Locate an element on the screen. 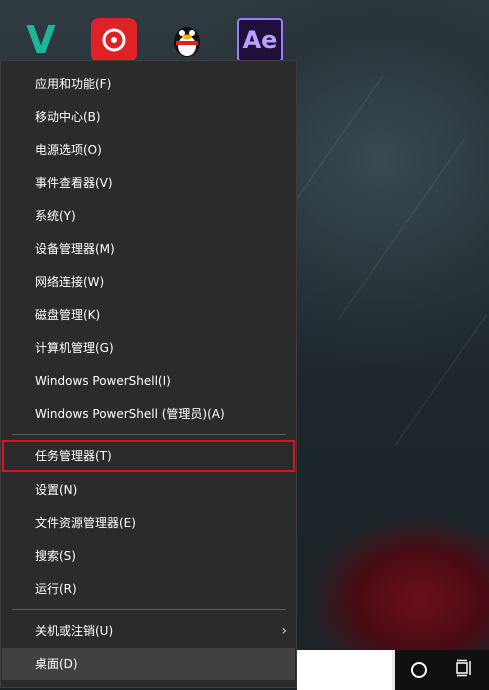  menu-item-run: 运行(R) is located at coordinates (148, 589).